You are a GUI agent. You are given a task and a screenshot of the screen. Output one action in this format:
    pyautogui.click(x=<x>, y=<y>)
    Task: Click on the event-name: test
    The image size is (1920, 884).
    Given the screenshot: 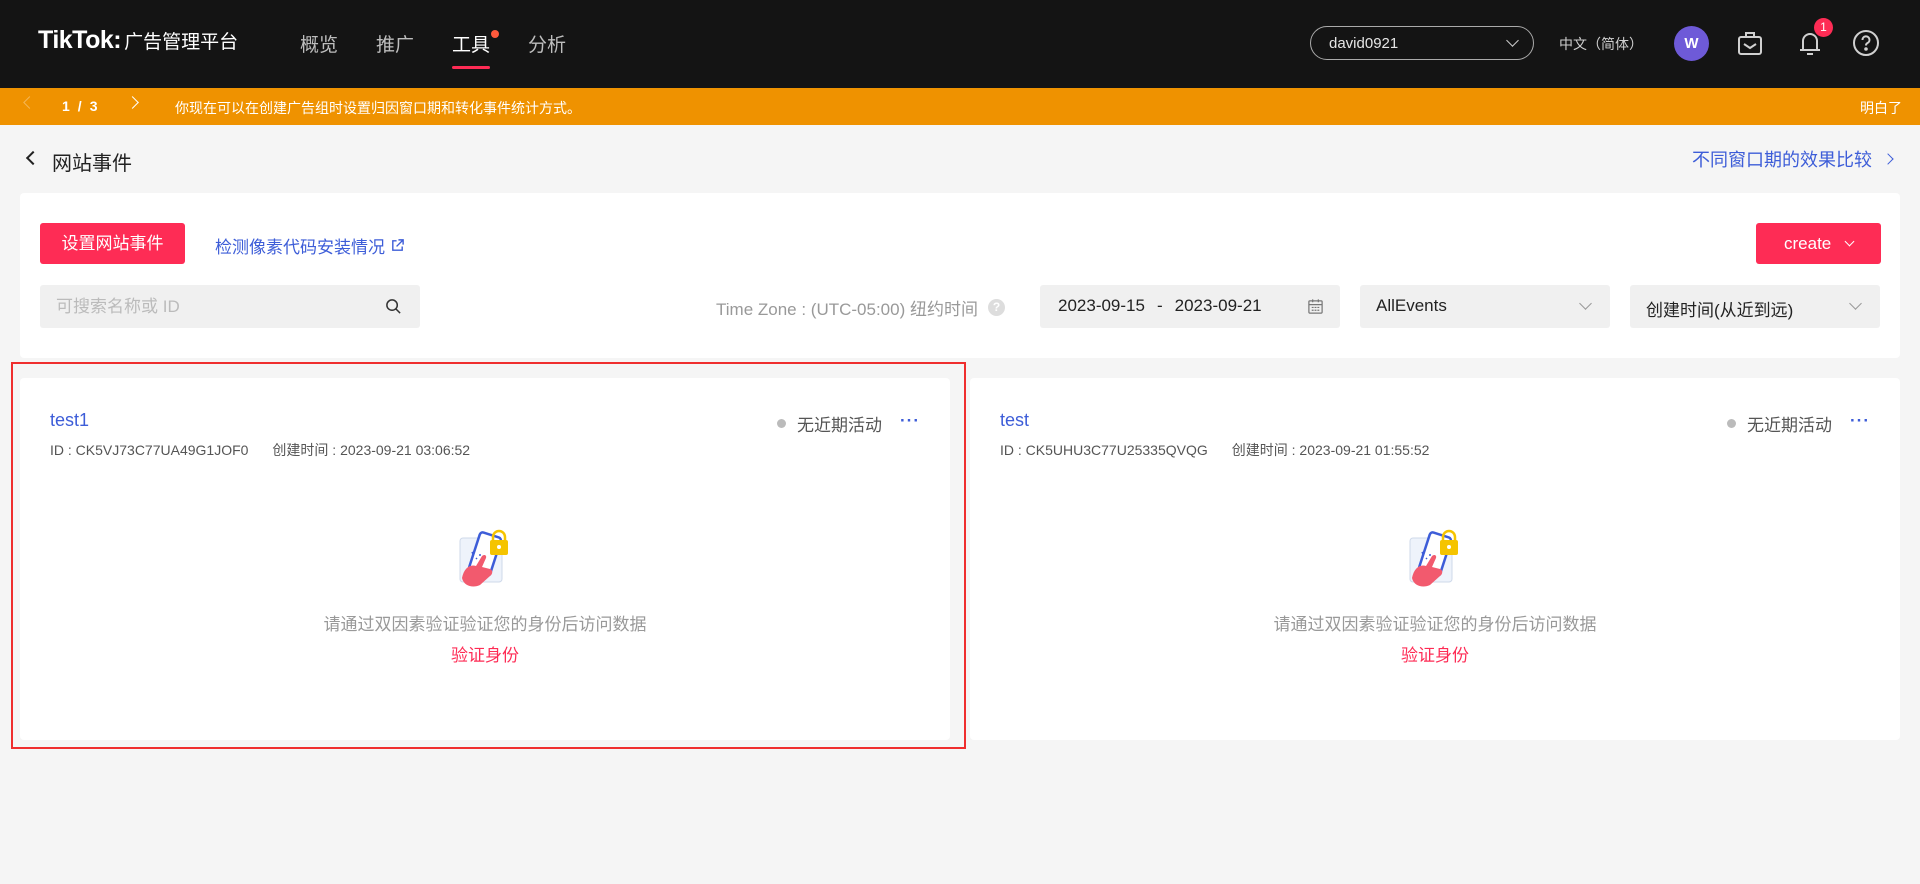 What is the action you would take?
    pyautogui.click(x=1014, y=420)
    